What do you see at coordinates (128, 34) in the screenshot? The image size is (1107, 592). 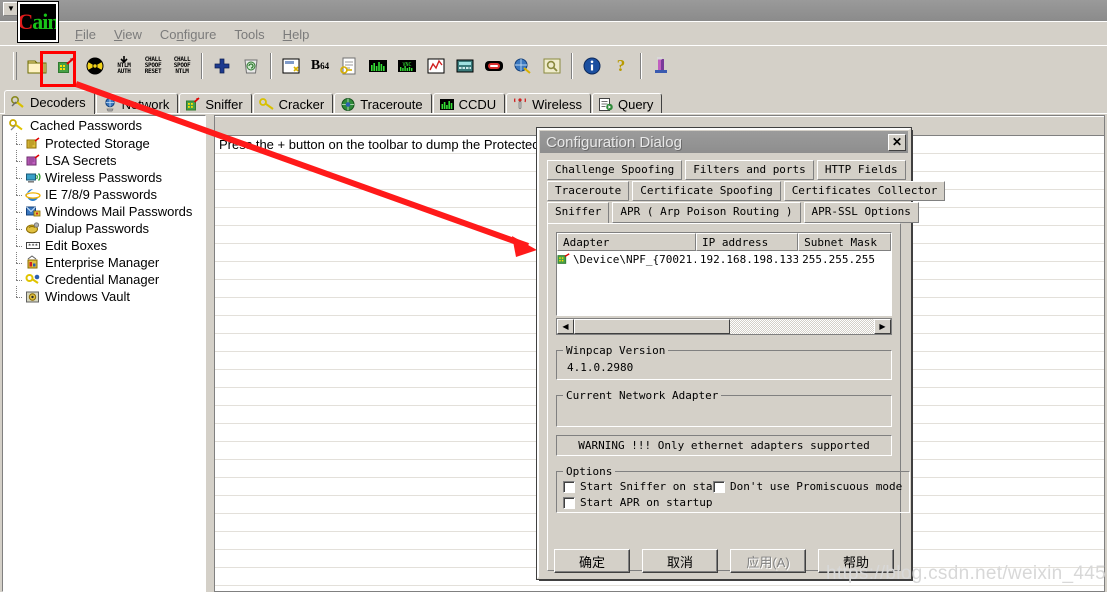 I see `menu-view: View` at bounding box center [128, 34].